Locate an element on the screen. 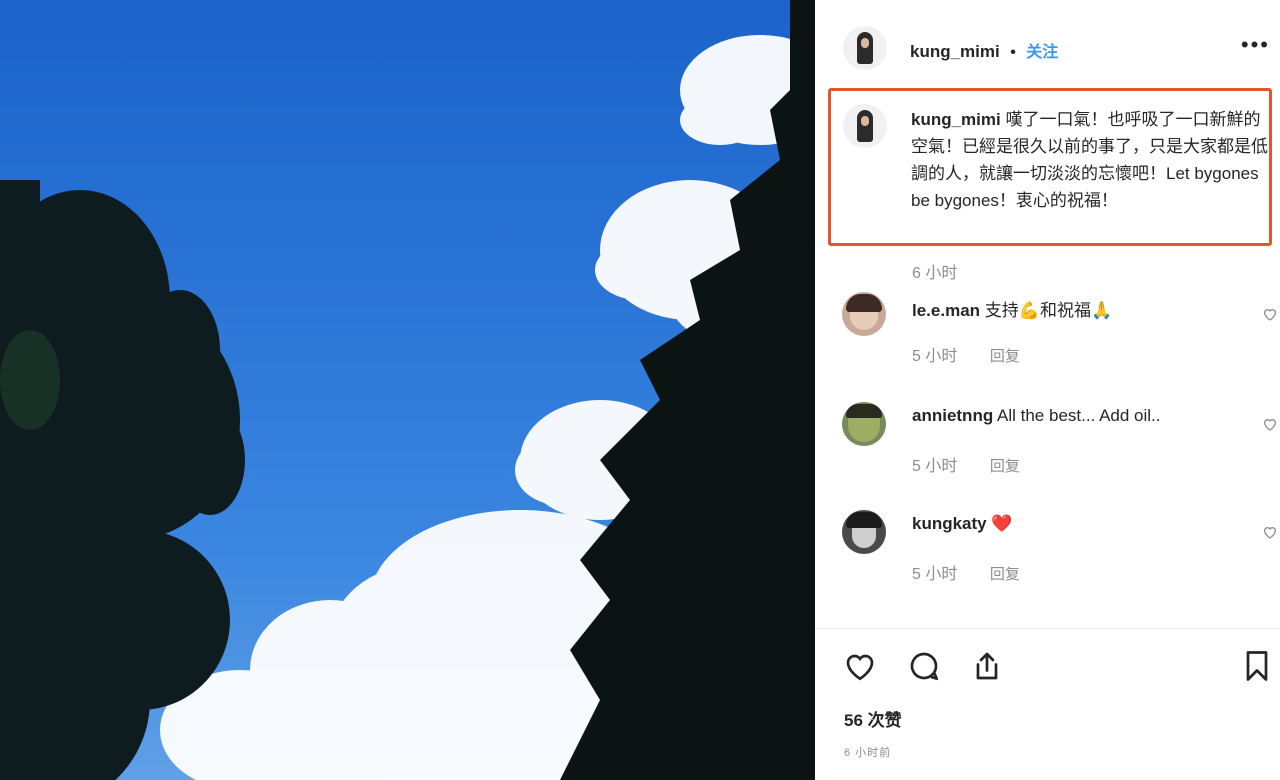  post-timestamp: 6 小时前 is located at coordinates (868, 753).